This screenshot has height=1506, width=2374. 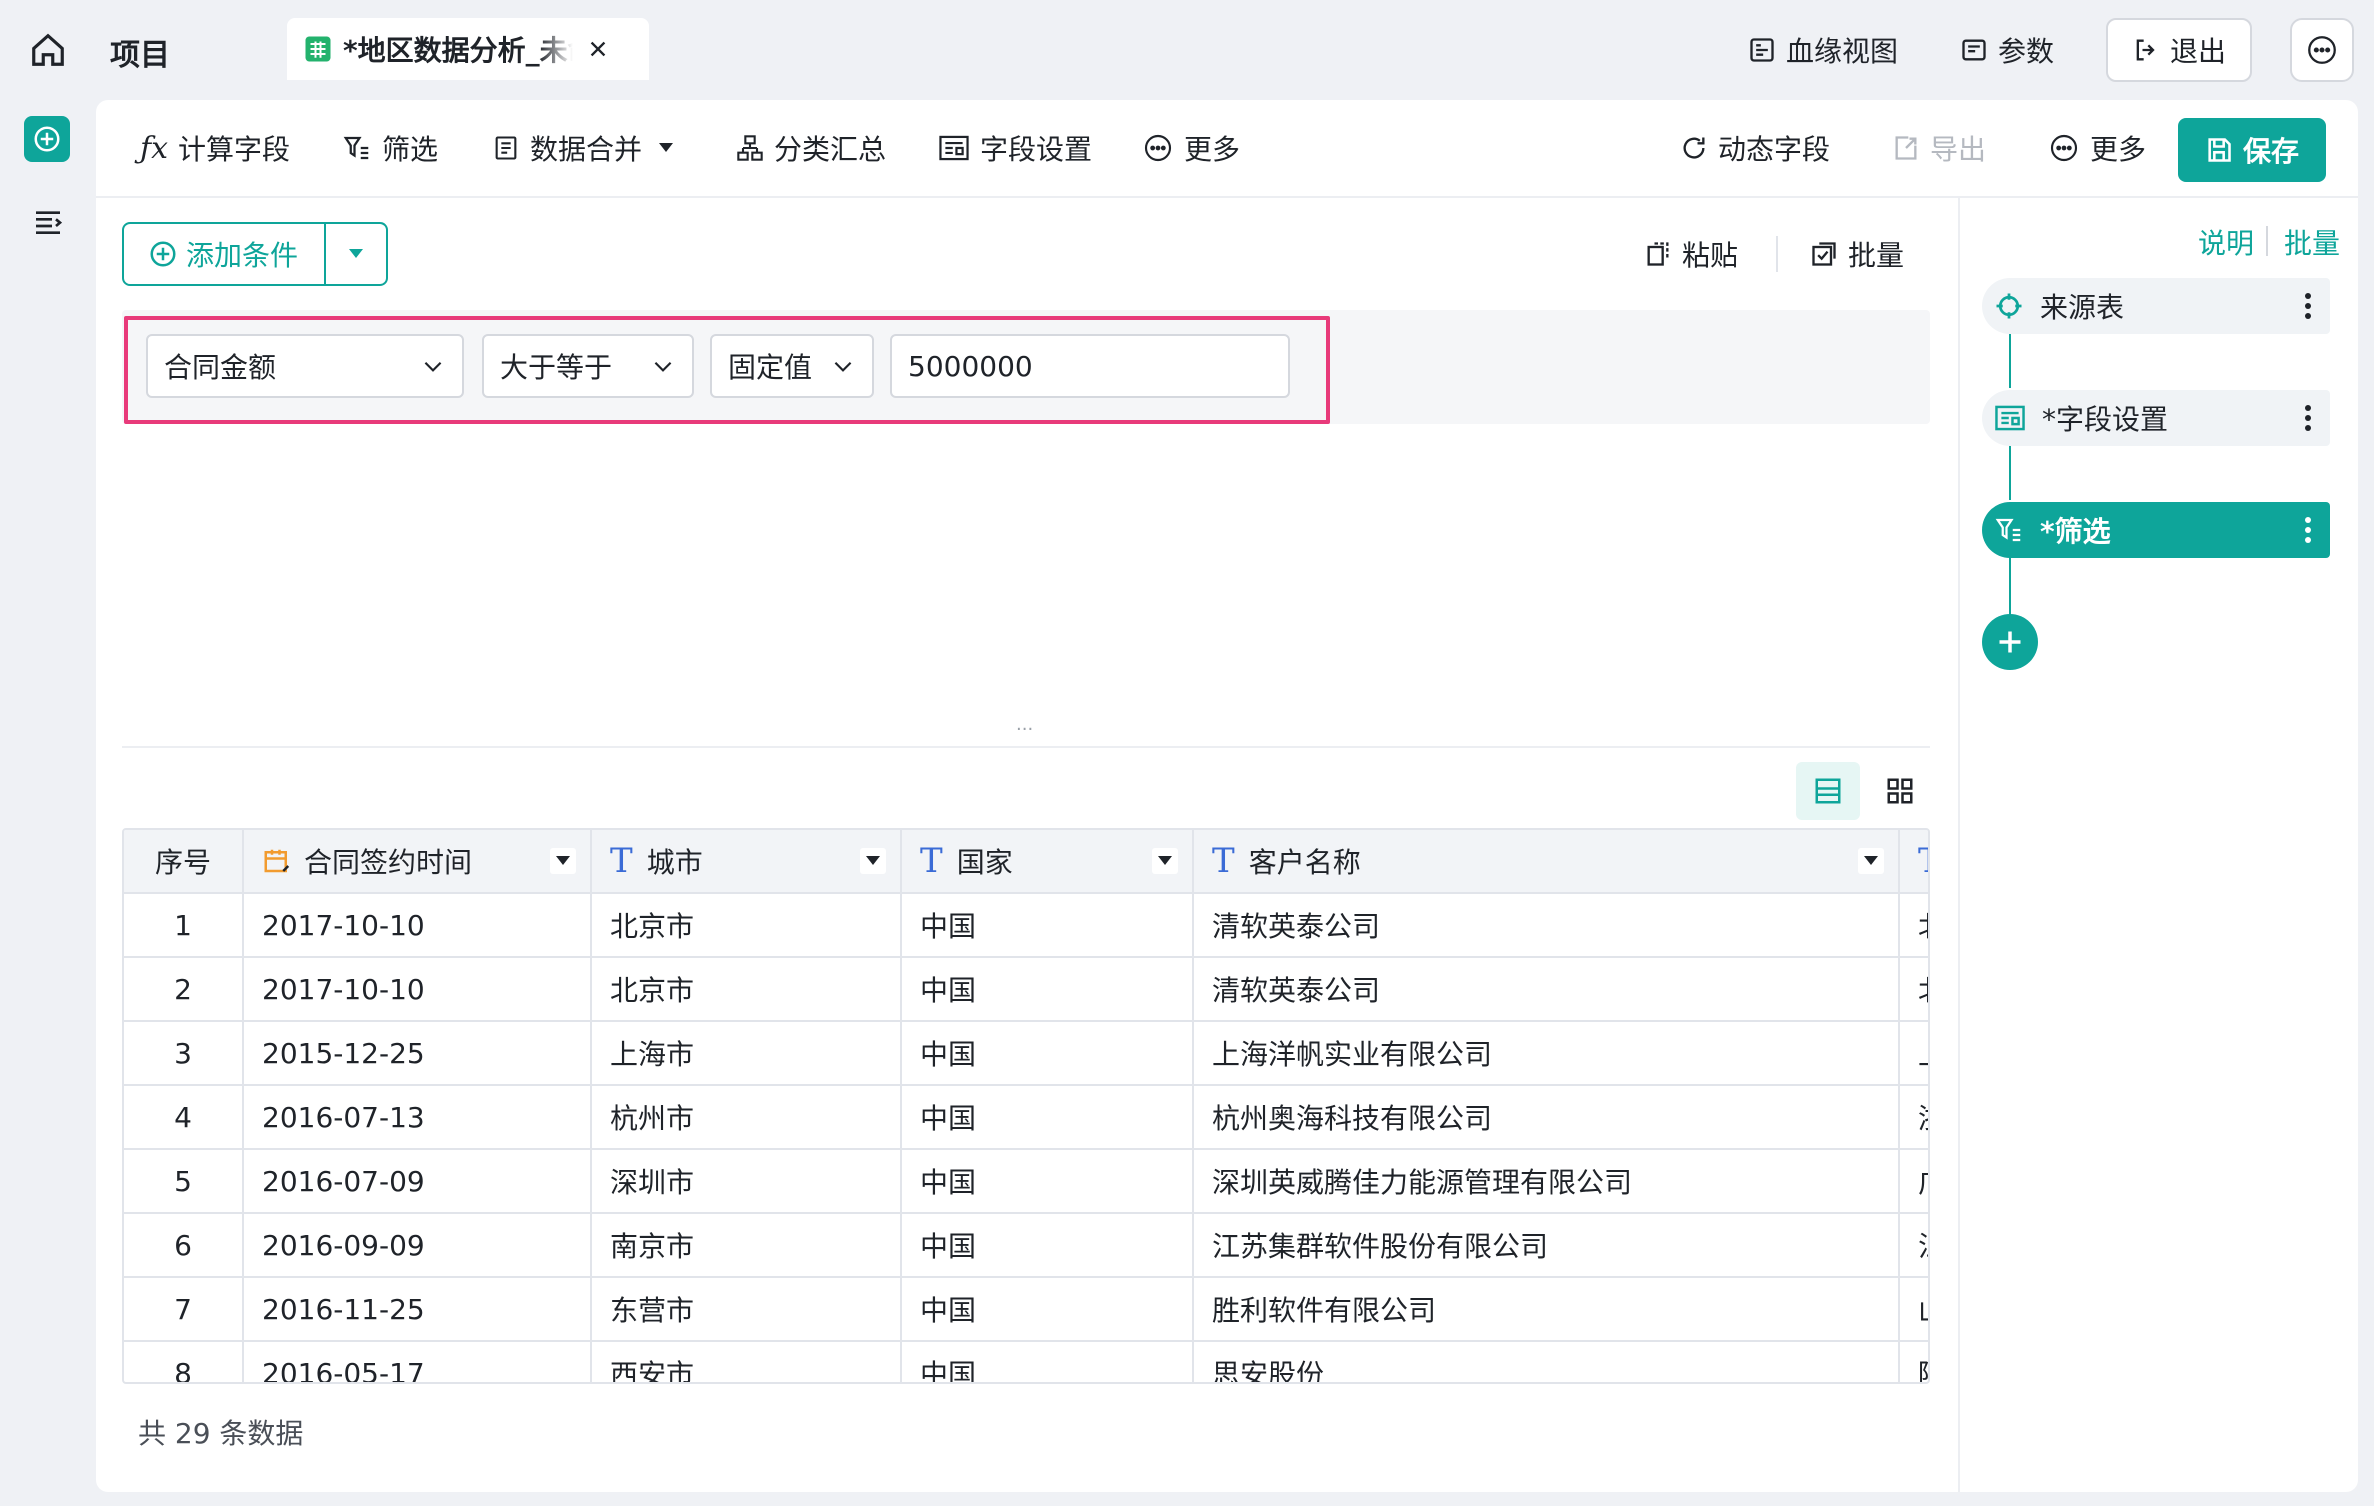 I want to click on value-type-select: 固定值, so click(x=792, y=366).